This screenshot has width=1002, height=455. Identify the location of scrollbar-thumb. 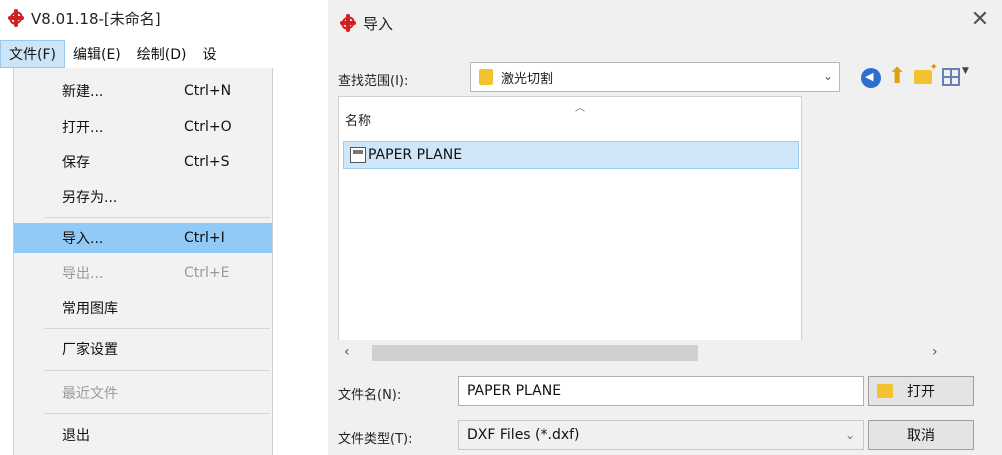
(535, 353).